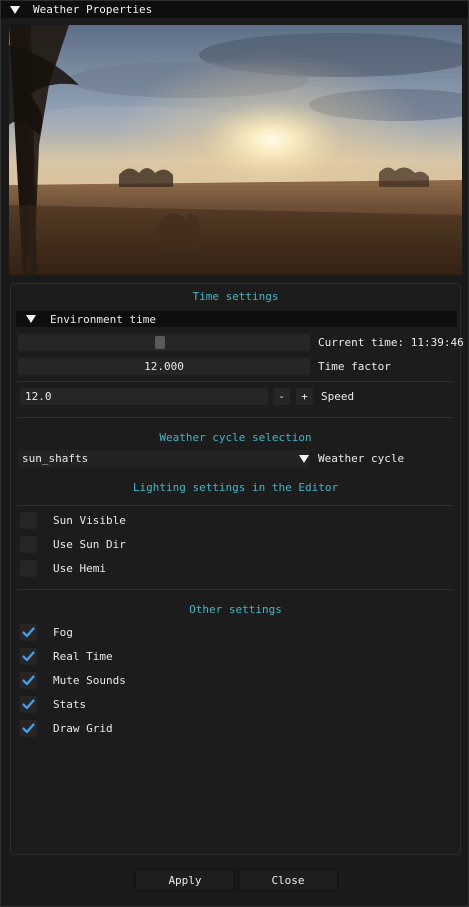  I want to click on current-time-label: Current time: 11:39:46, so click(391, 342).